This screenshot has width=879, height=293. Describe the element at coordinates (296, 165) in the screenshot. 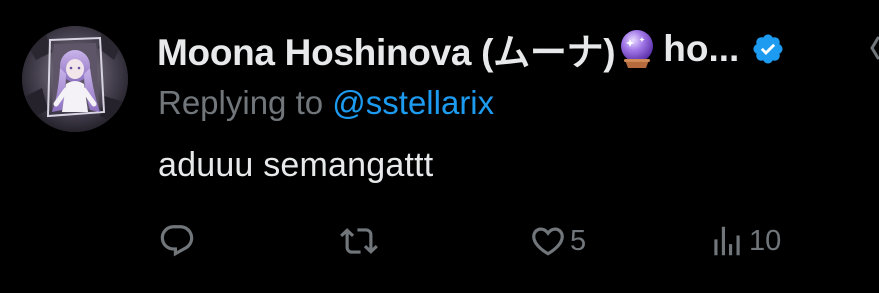

I see `tweet-text: aduuu semangattt` at that location.